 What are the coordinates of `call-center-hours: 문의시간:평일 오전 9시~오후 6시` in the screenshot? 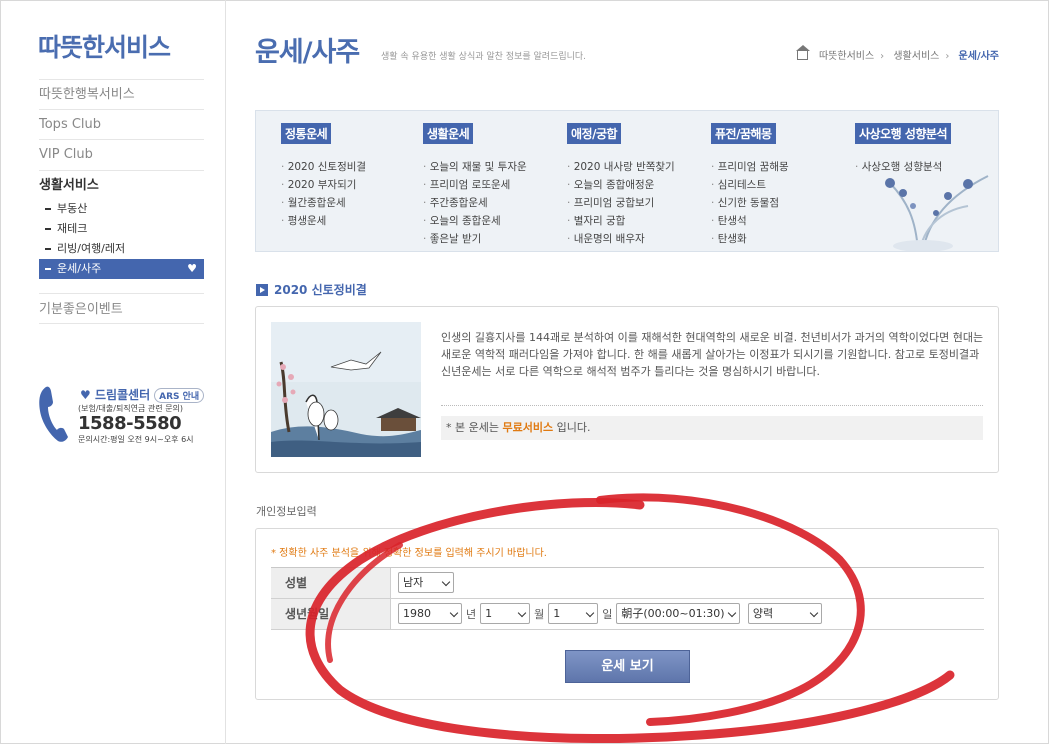 It's located at (136, 439).